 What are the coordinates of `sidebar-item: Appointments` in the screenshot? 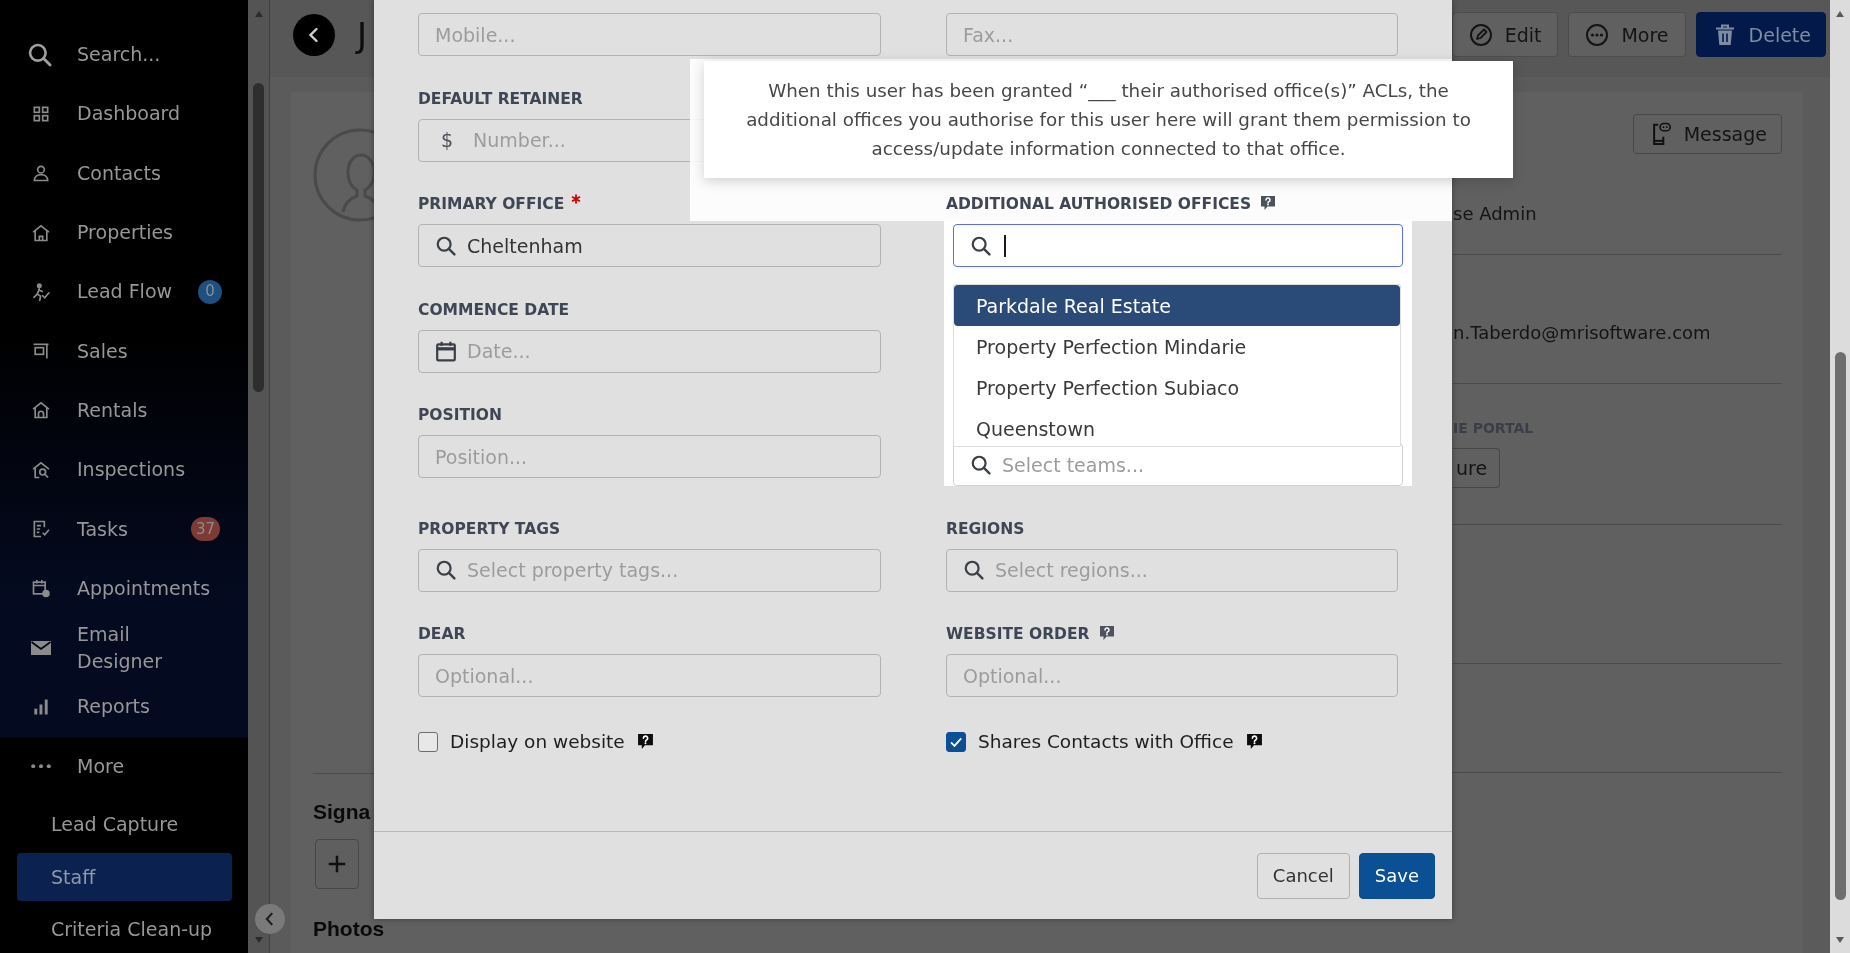 It's located at (124, 588).